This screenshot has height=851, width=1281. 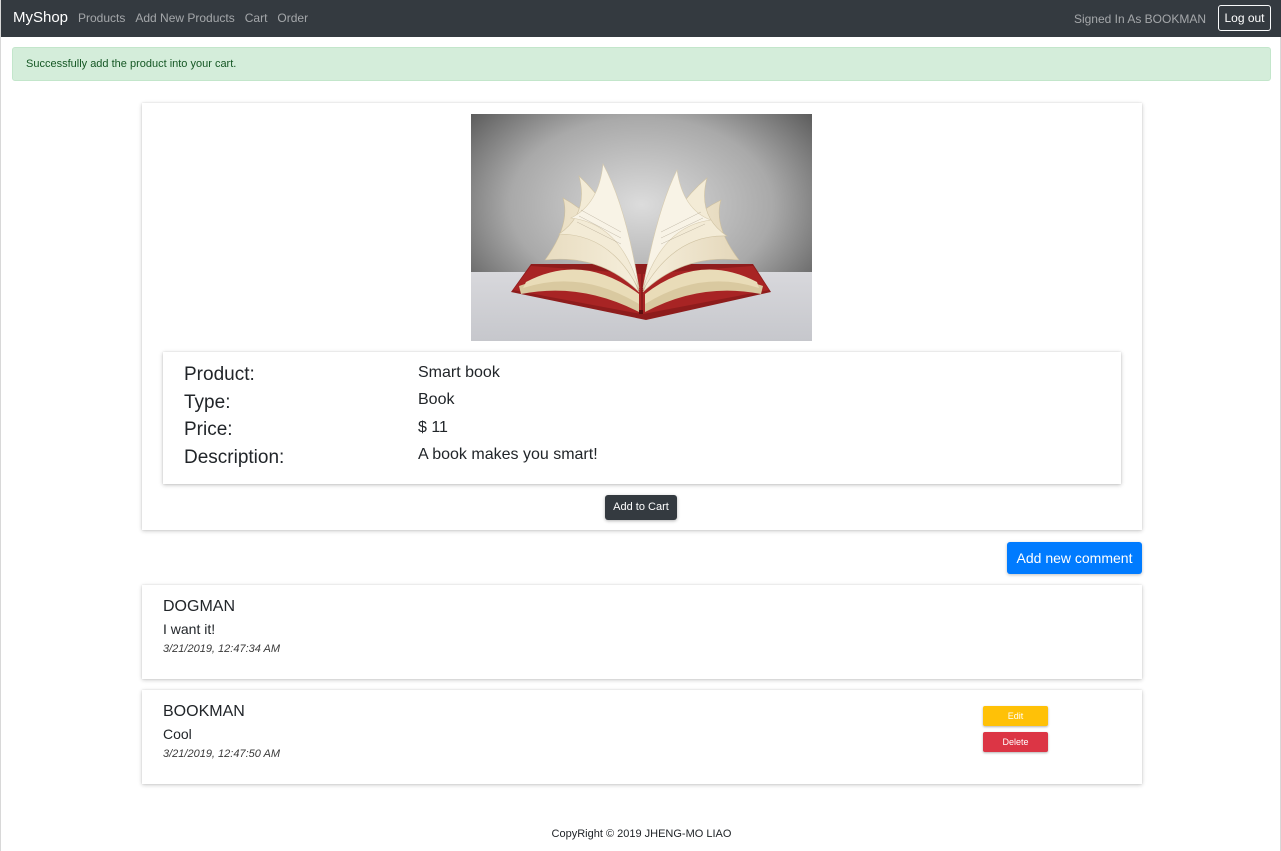 What do you see at coordinates (1015, 716) in the screenshot?
I see `edit-comment-button: Edit` at bounding box center [1015, 716].